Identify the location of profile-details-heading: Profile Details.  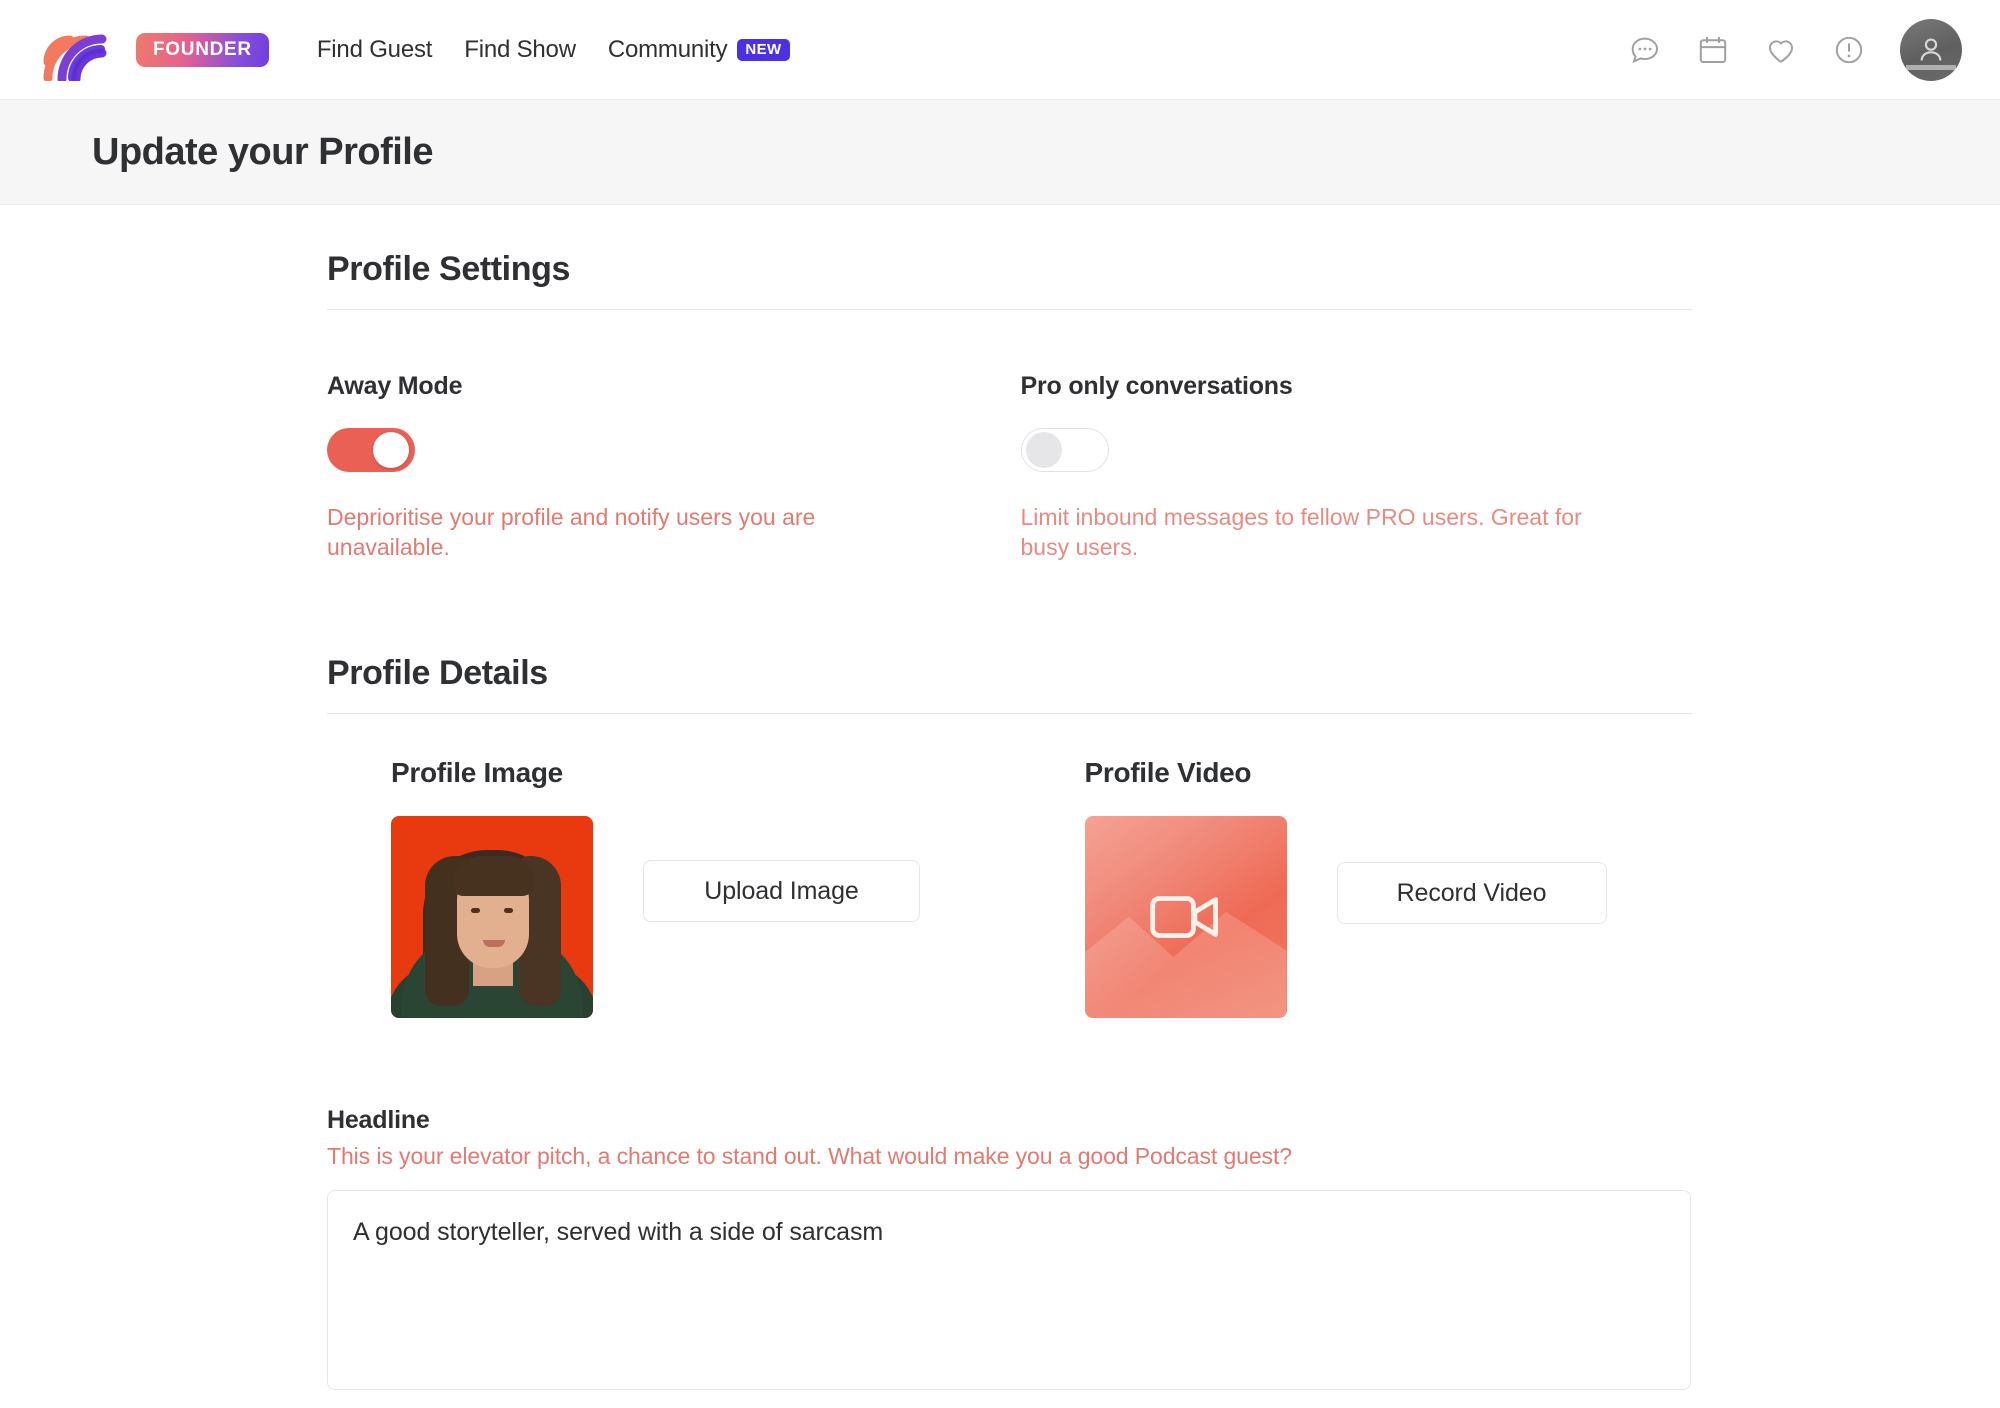
(437, 673).